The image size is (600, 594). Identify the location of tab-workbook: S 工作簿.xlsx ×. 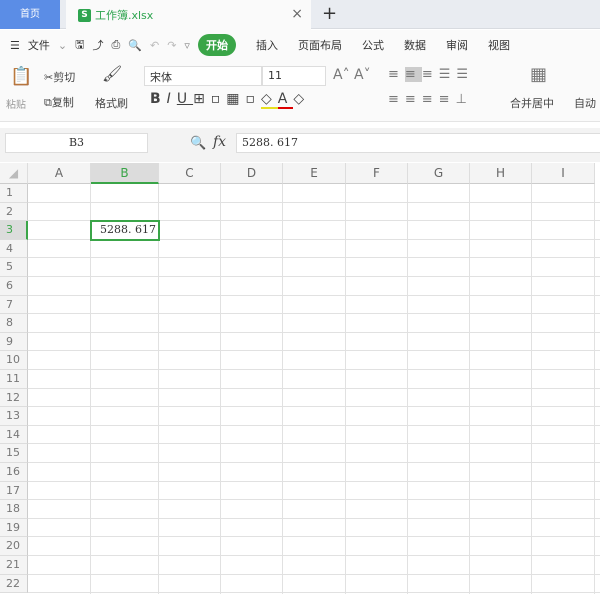
(188, 15).